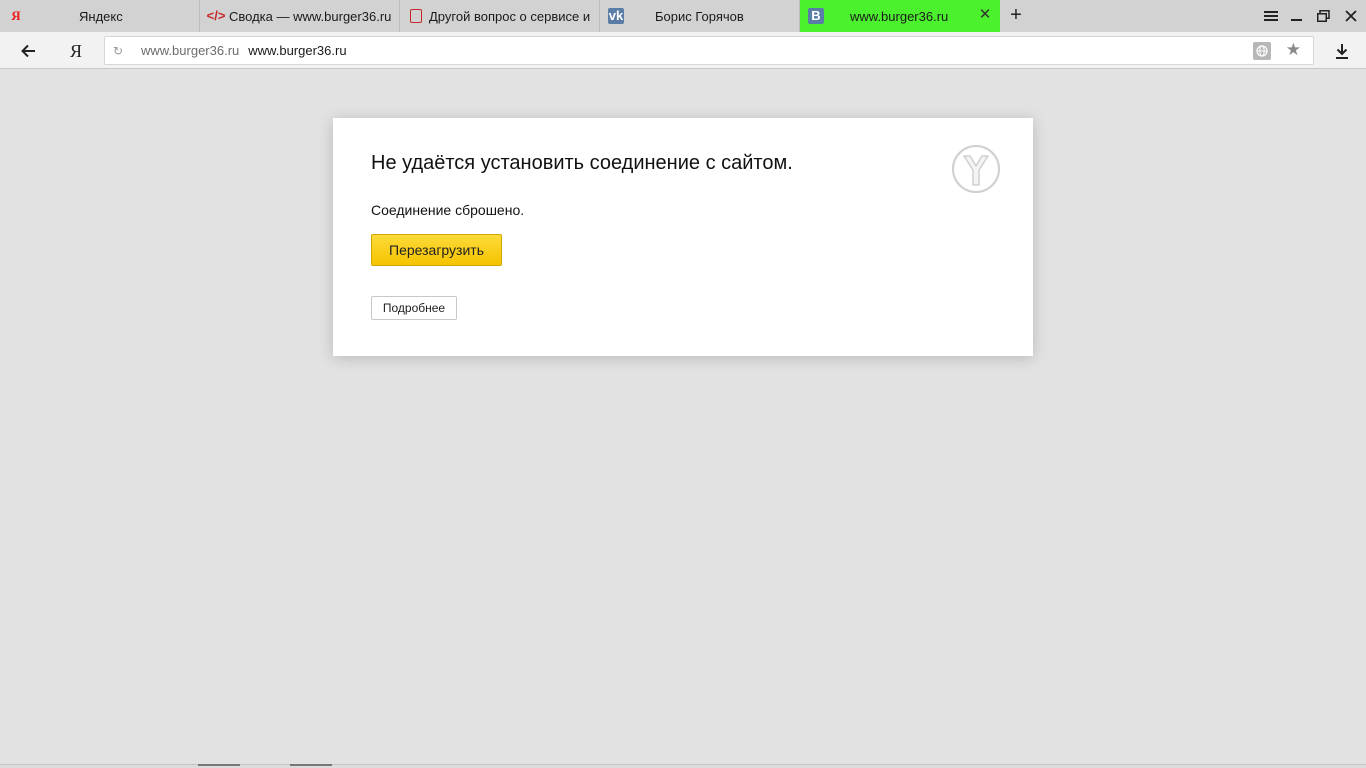  I want to click on tab-title: Другой вопрос о сервисе и, so click(510, 16).